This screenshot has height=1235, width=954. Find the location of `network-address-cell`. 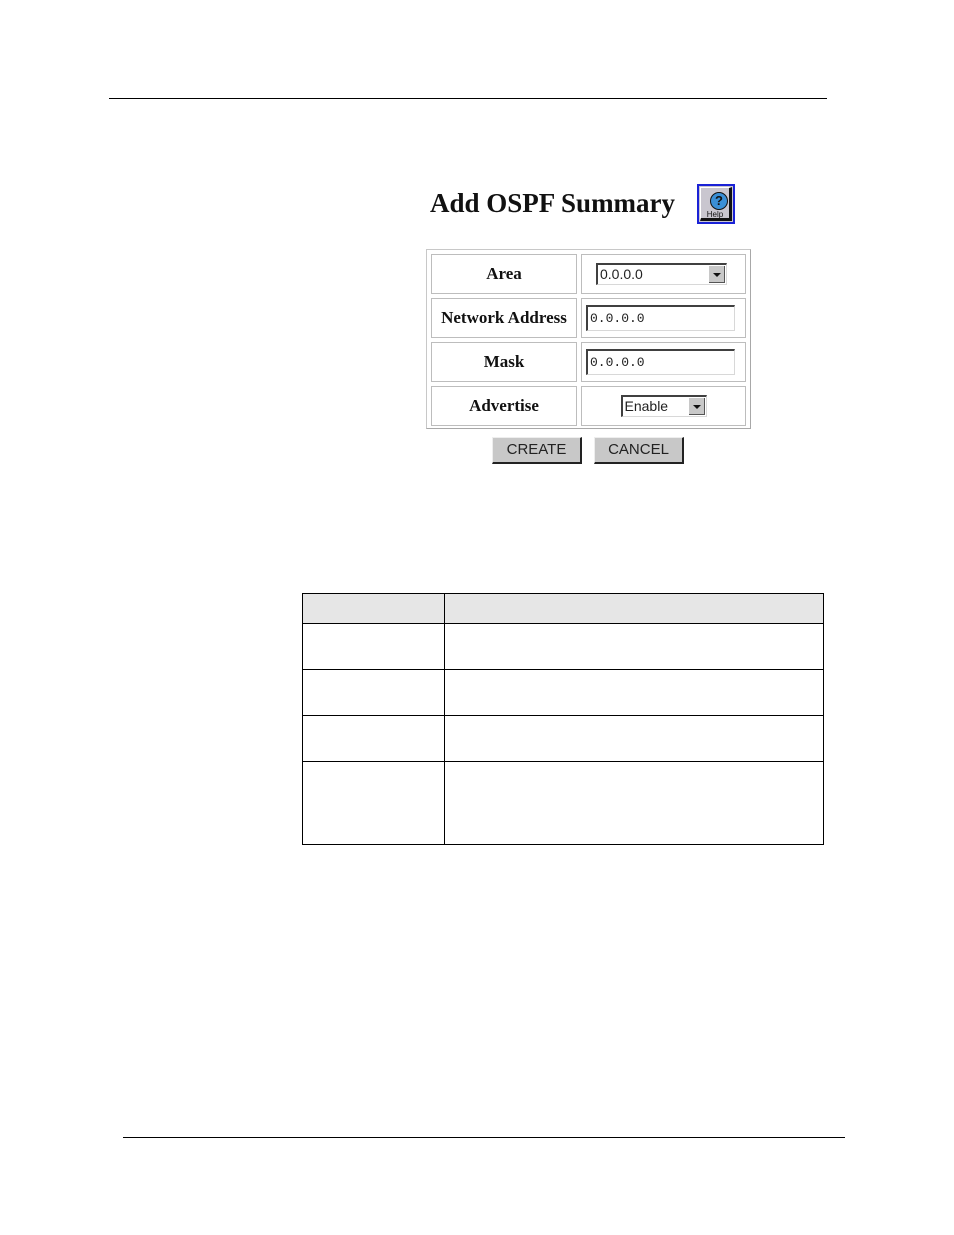

network-address-cell is located at coordinates (663, 318).